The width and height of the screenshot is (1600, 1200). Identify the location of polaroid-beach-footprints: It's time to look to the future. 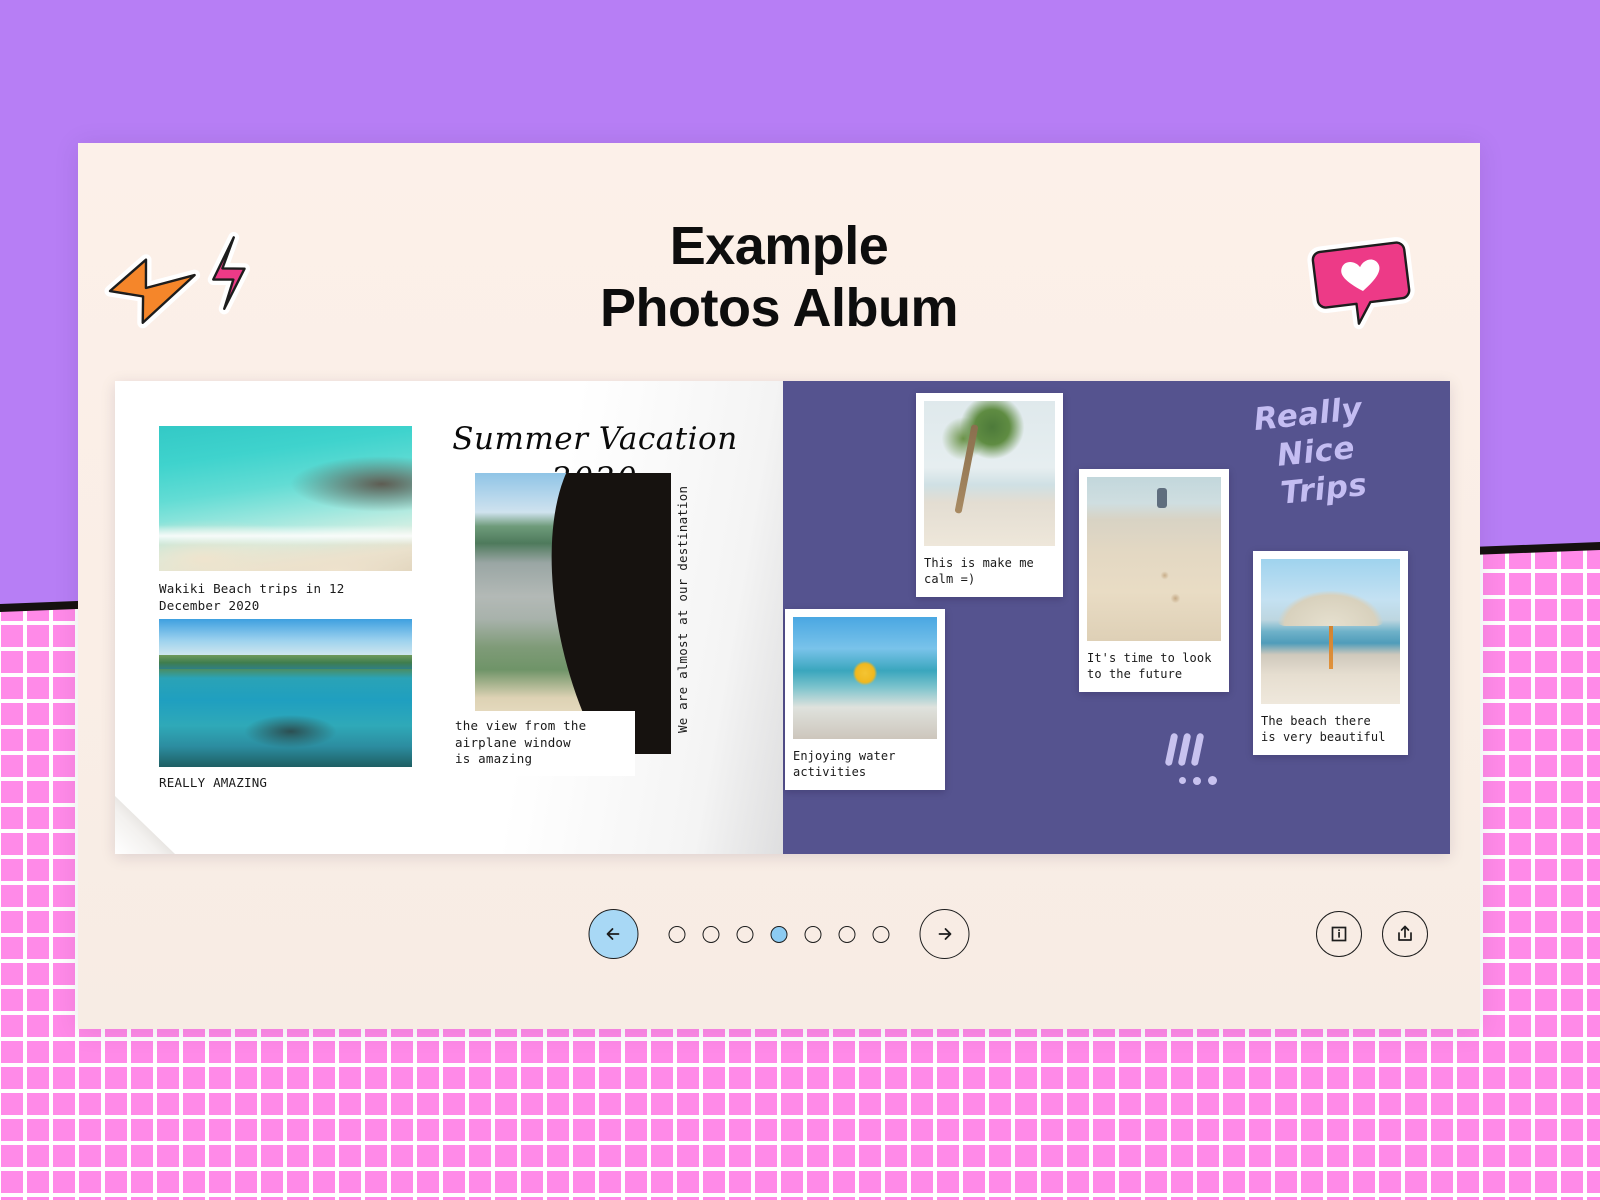
(1154, 580).